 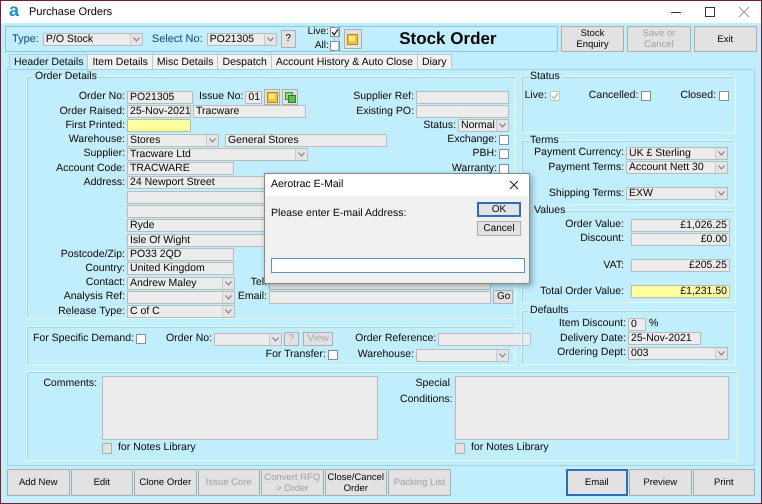 What do you see at coordinates (180, 254) in the screenshot?
I see `text-field: PO33 2QD` at bounding box center [180, 254].